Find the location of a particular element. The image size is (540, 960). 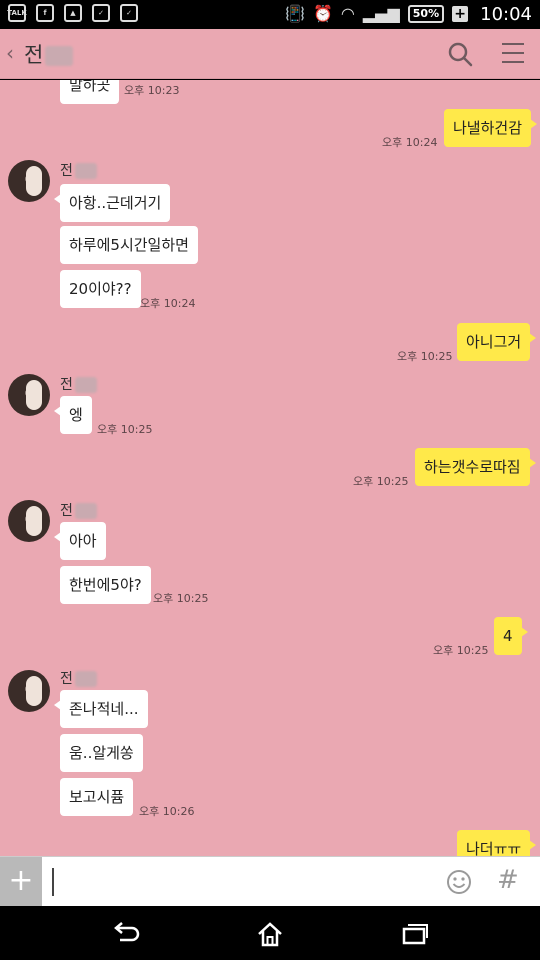

outgoing-message: 나낼하건감 is located at coordinates (491, 128).